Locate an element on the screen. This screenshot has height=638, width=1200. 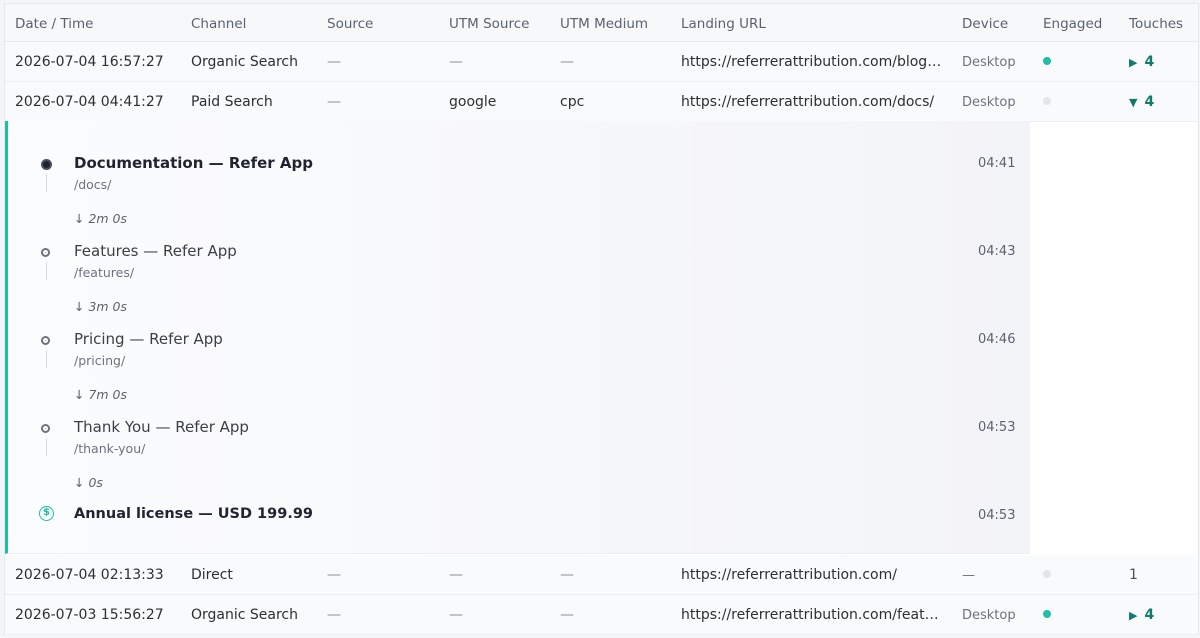
conversion-title: Annual license — USD 199.99 is located at coordinates (194, 514).